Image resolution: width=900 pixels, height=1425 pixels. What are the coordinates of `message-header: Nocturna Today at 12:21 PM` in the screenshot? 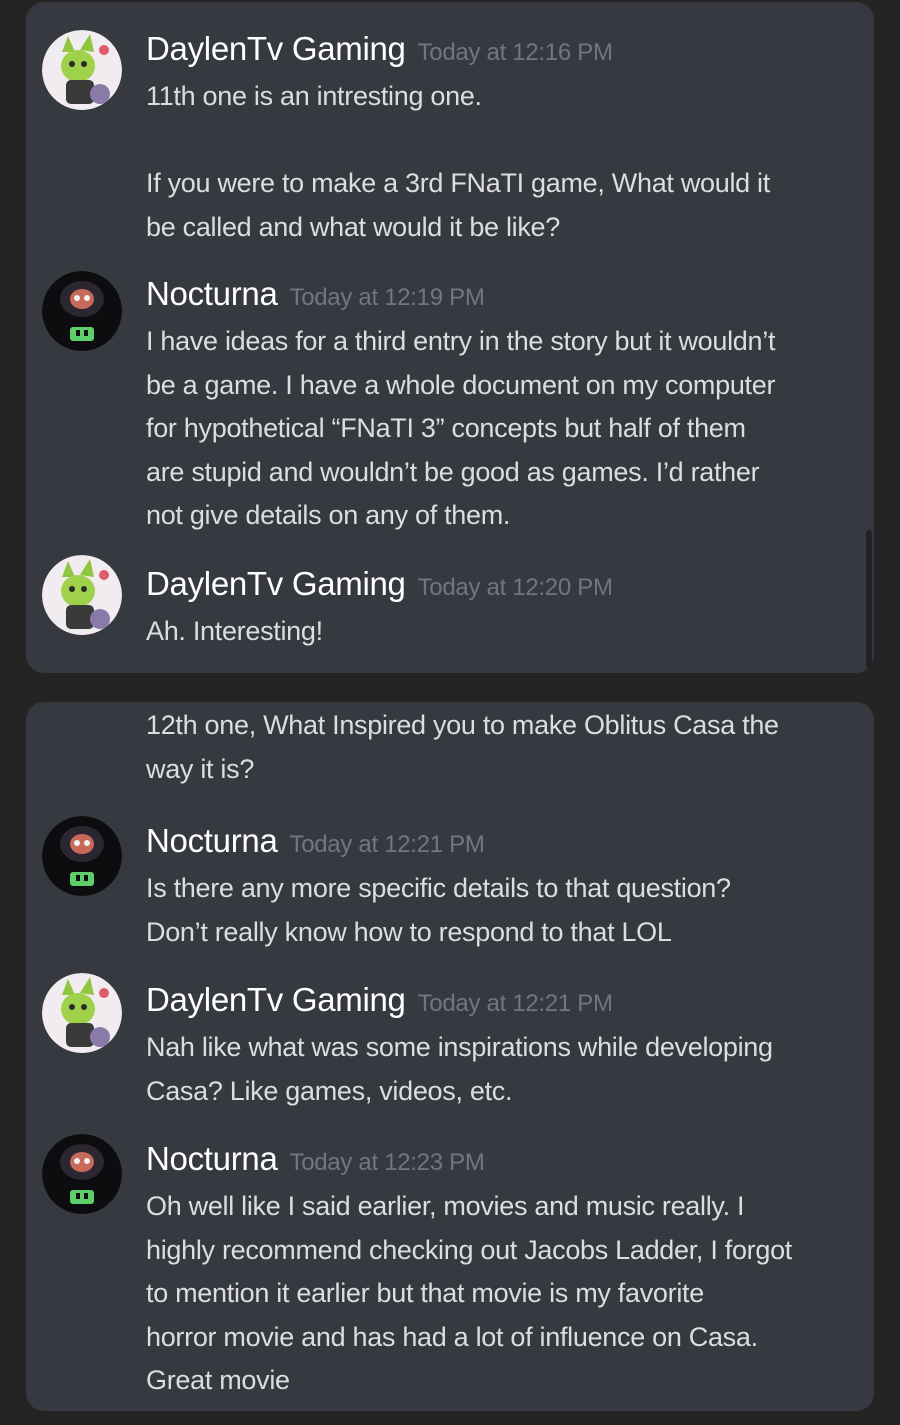 It's located at (315, 842).